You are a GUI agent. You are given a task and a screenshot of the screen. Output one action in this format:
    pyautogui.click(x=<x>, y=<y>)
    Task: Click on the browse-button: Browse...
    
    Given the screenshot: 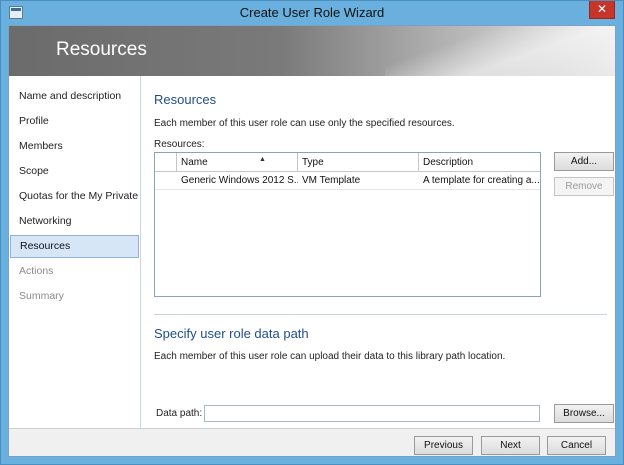 What is the action you would take?
    pyautogui.click(x=584, y=413)
    